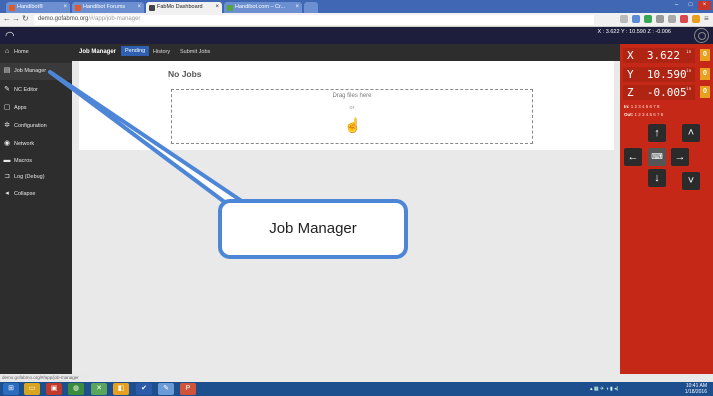 This screenshot has height=396, width=713. I want to click on link-status-bar: demo.gofabmo.org/#/app/job-manager, so click(45, 378).